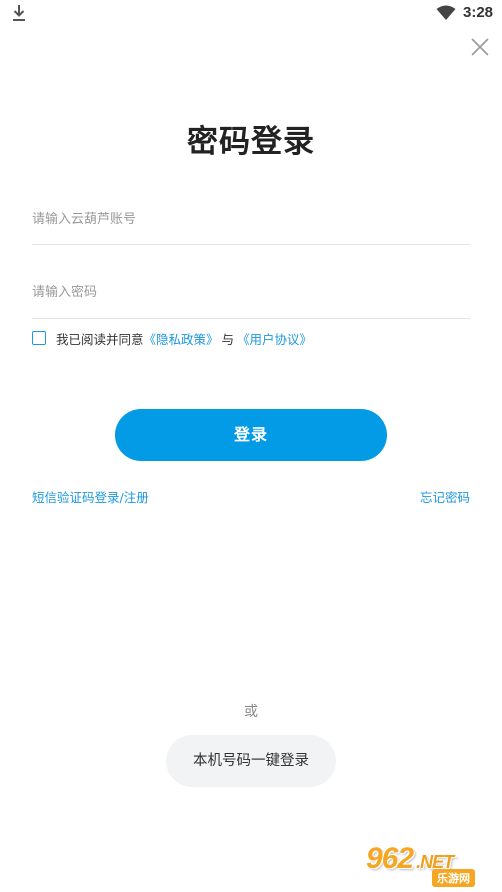  Describe the element at coordinates (446, 12) in the screenshot. I see `wifi-icon` at that location.